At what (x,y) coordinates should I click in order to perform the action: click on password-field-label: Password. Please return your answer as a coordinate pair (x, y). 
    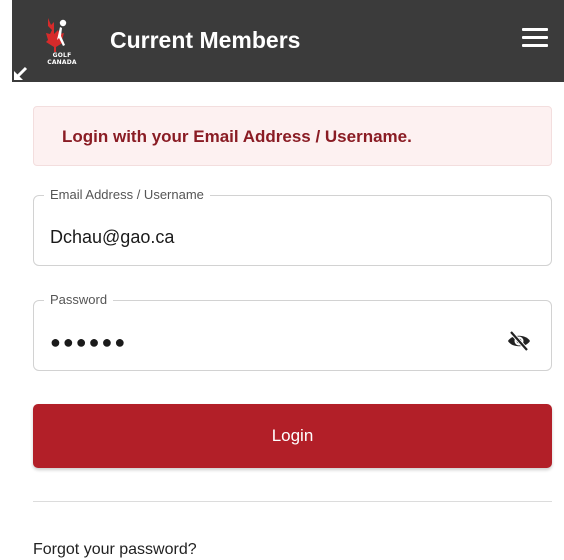
    Looking at the image, I should click on (79, 300).